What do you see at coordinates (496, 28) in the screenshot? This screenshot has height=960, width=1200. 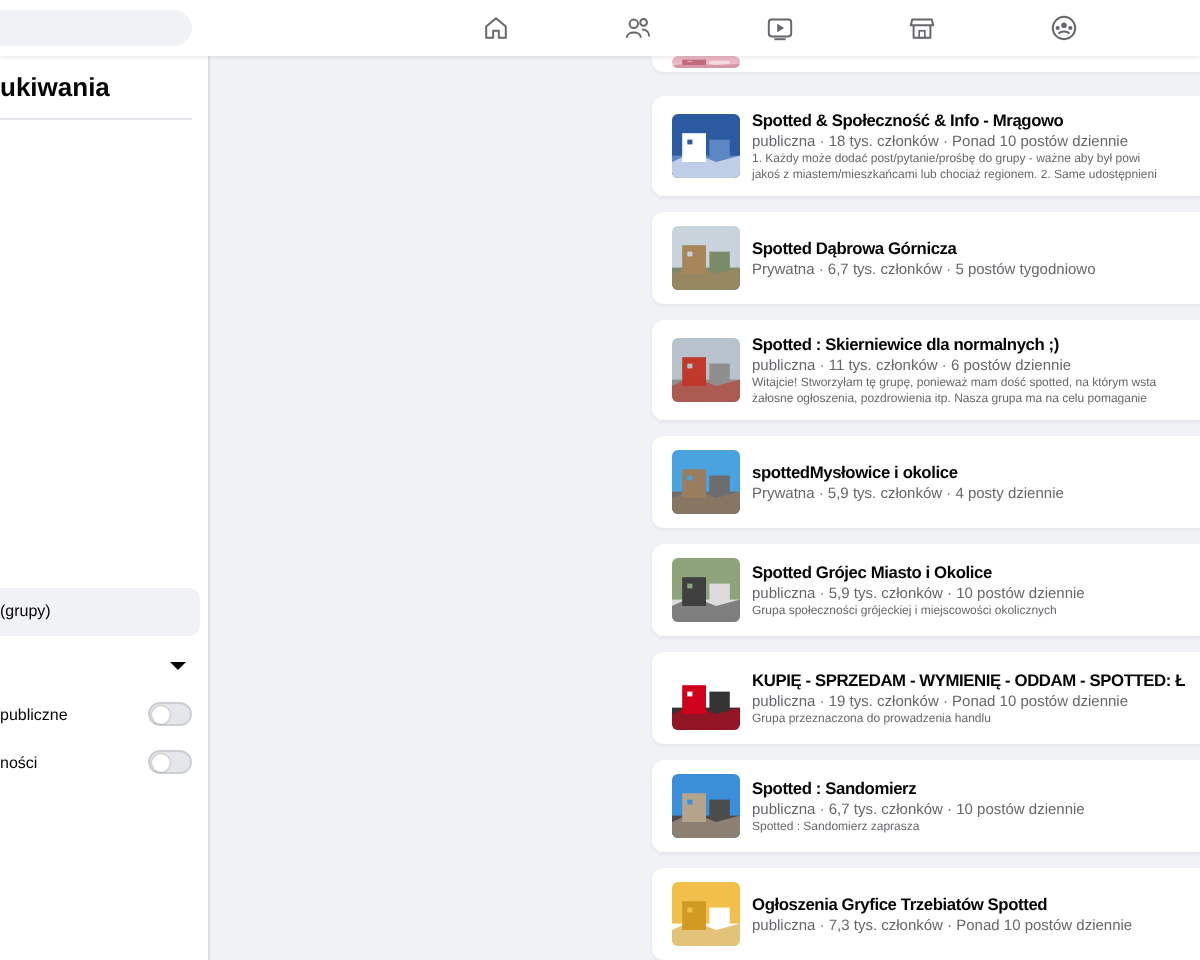 I see `home-icon` at bounding box center [496, 28].